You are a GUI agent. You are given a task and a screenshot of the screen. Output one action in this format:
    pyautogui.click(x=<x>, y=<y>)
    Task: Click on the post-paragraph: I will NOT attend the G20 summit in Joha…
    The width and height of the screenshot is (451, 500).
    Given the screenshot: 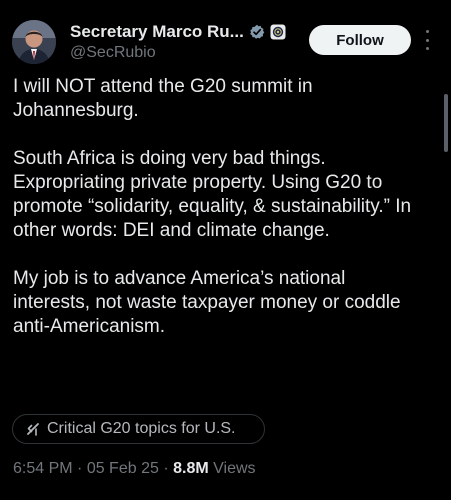 What is the action you would take?
    pyautogui.click(x=163, y=98)
    